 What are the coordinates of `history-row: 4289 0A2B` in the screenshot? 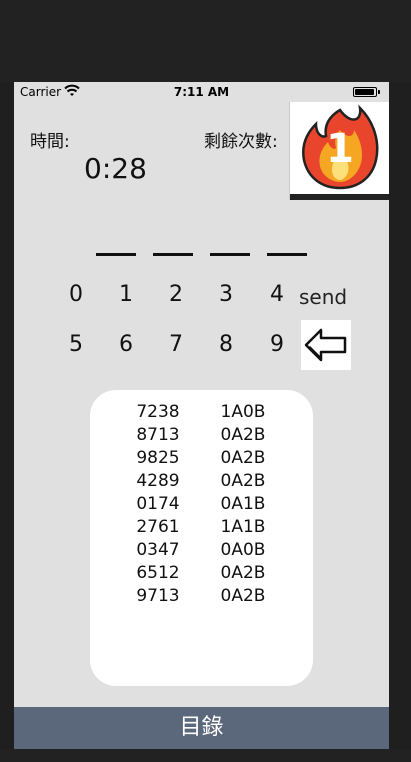 It's located at (201, 482).